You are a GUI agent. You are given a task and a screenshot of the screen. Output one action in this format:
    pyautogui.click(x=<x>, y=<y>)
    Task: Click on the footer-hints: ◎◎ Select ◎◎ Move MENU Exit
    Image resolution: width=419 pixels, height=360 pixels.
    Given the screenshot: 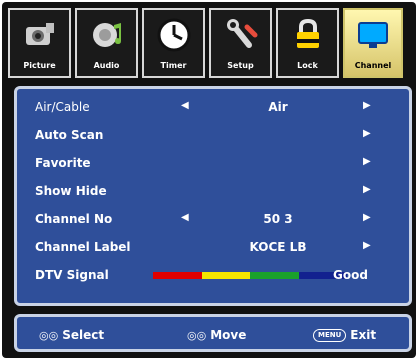 What is the action you would take?
    pyautogui.click(x=213, y=333)
    